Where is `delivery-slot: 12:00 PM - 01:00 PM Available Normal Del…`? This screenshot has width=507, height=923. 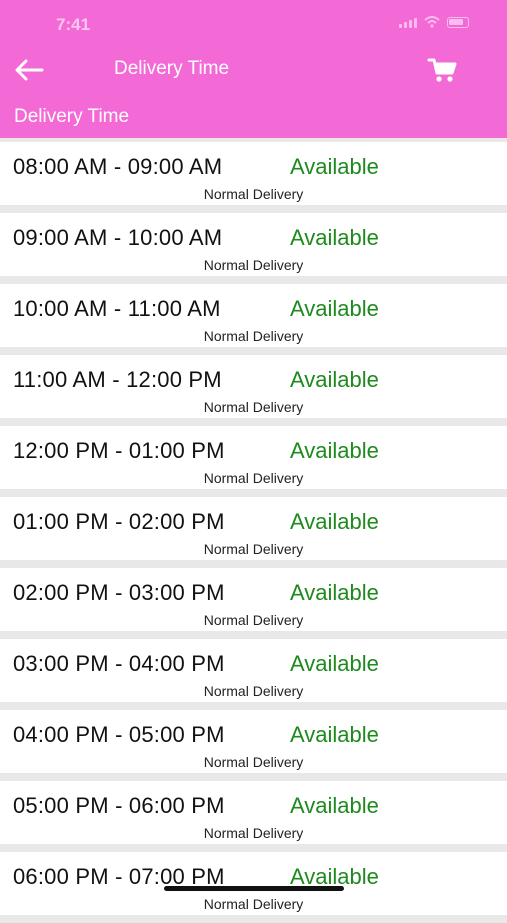
delivery-slot: 12:00 PM - 01:00 PM Available Normal Del… is located at coordinates (253, 457).